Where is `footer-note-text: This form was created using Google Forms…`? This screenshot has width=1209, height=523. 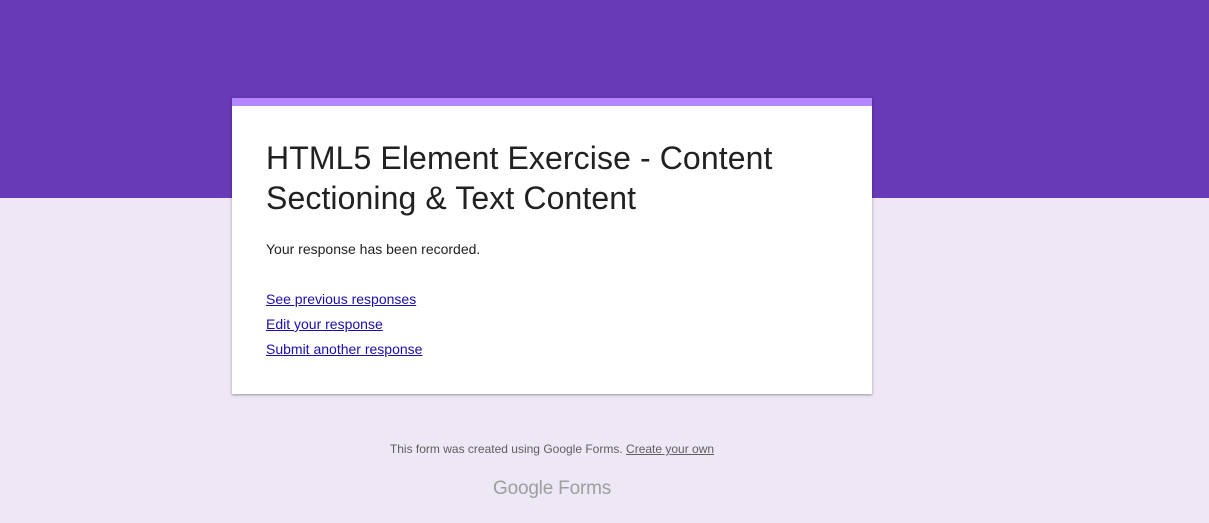
footer-note-text: This form was created using Google Forms… is located at coordinates (506, 449).